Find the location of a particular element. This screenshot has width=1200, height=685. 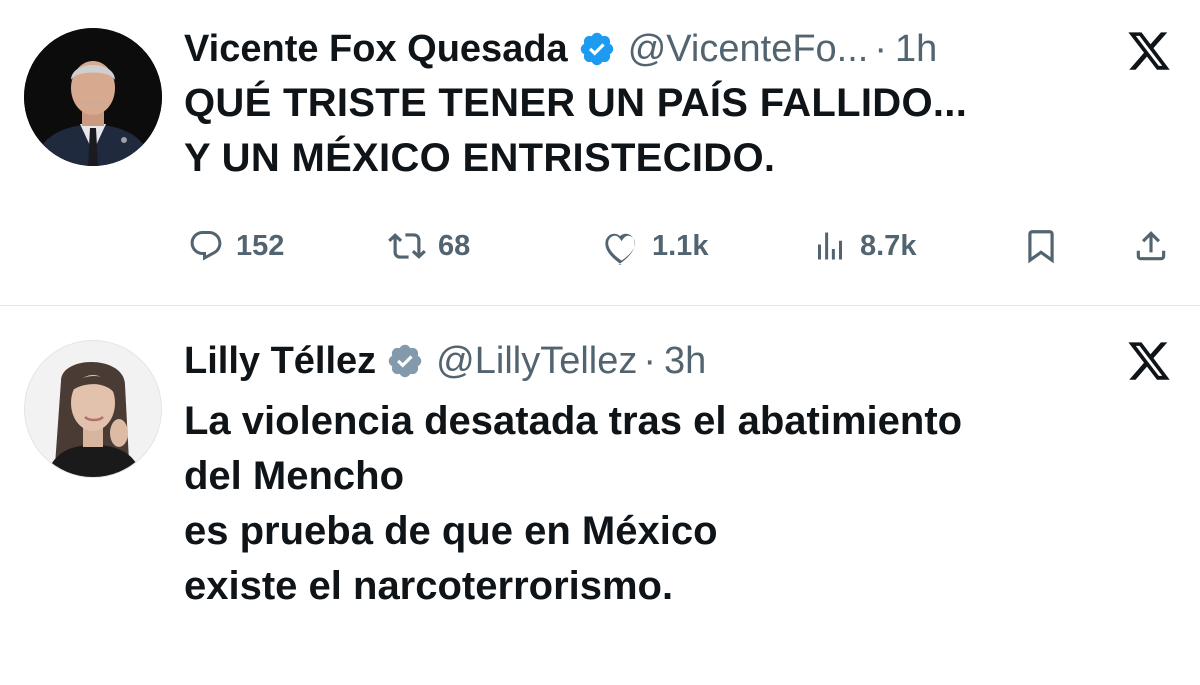

like-button: 1.1k is located at coordinates (655, 246).